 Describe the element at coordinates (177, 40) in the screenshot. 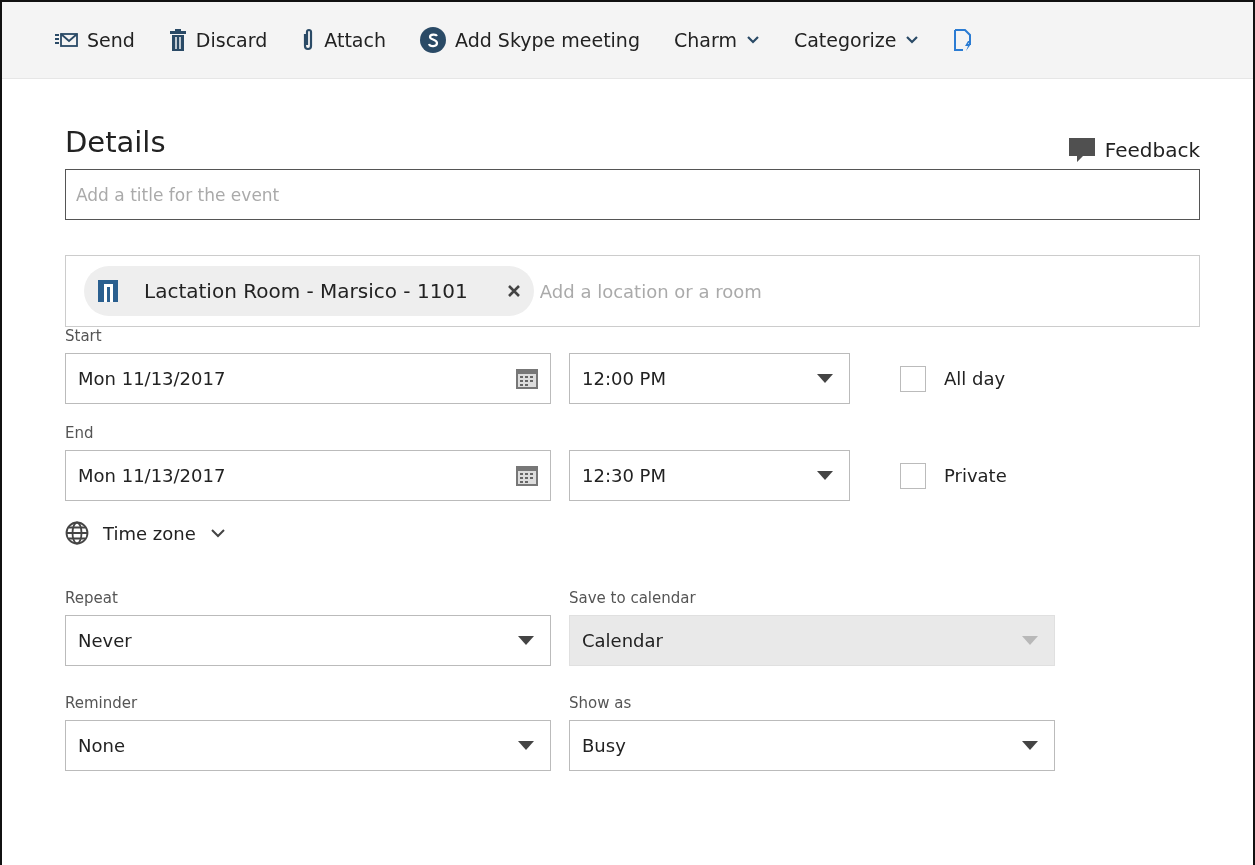

I see `trash-icon` at that location.